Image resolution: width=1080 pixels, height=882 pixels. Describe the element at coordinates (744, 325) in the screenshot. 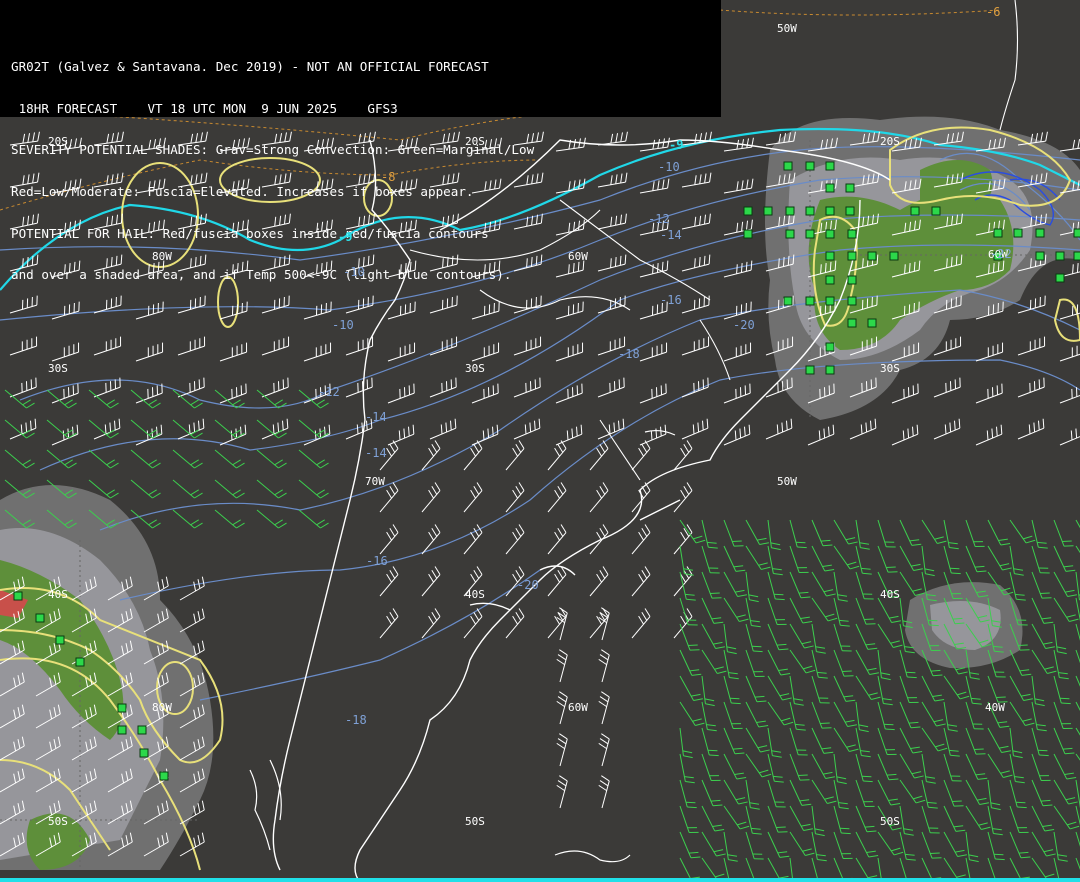

I see `temp-label: -20` at that location.